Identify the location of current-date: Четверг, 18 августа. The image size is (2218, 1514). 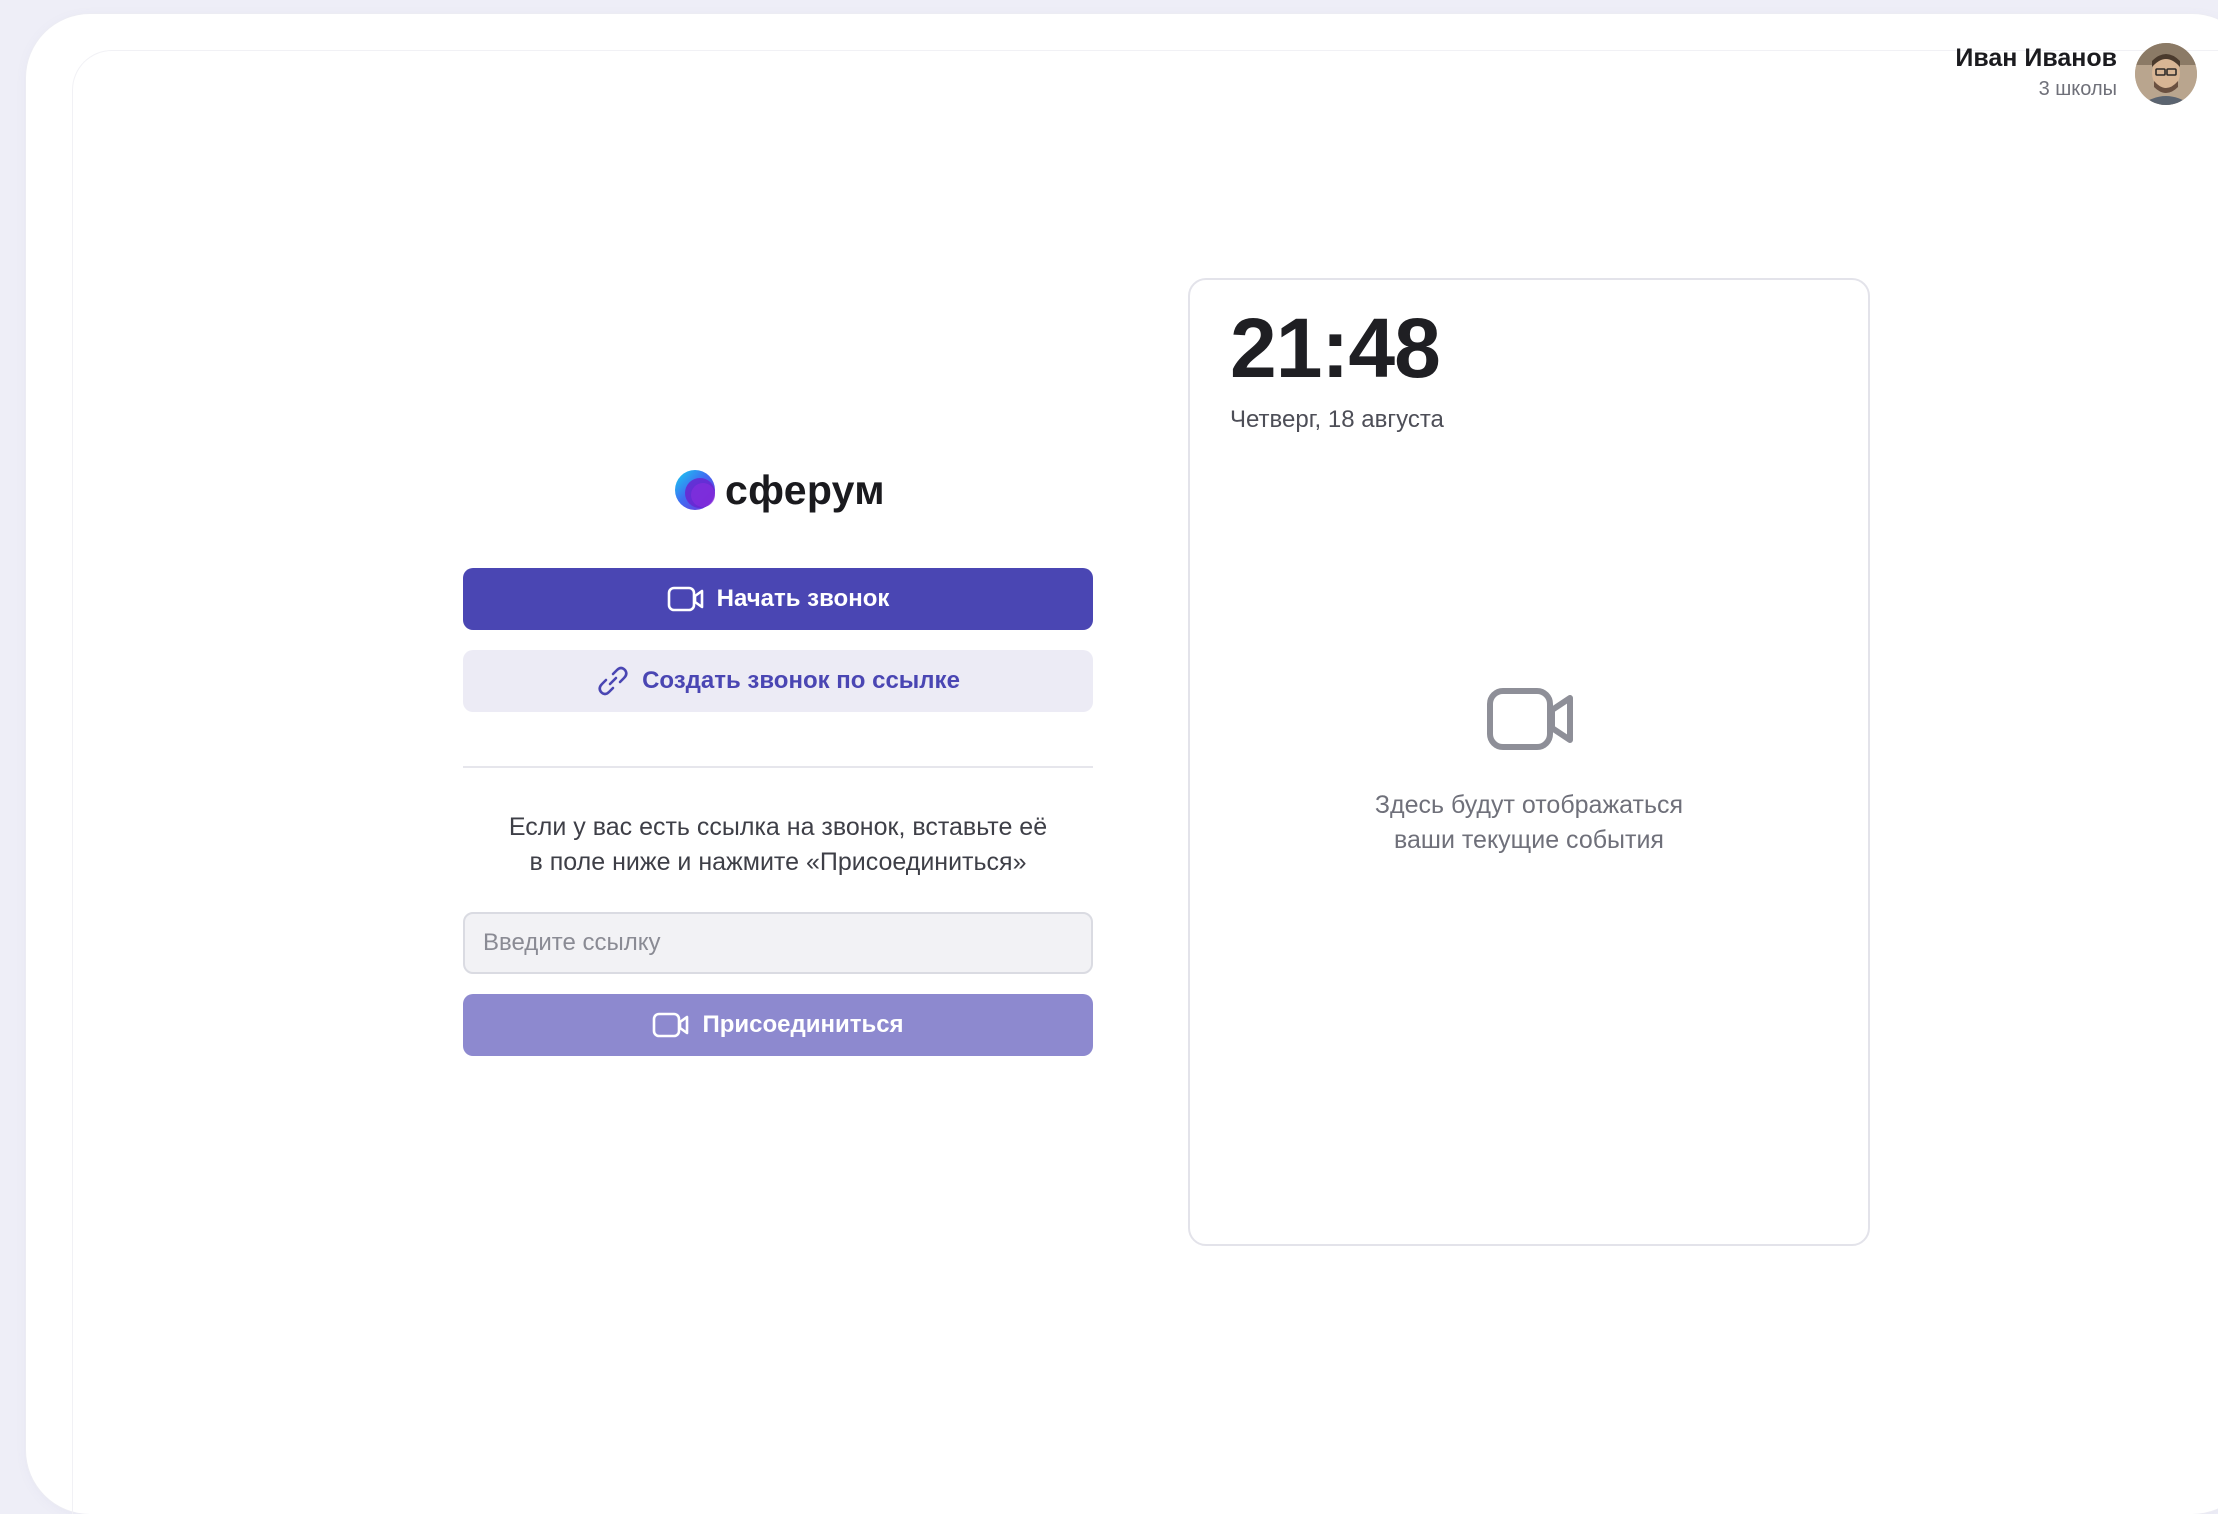
(1337, 419).